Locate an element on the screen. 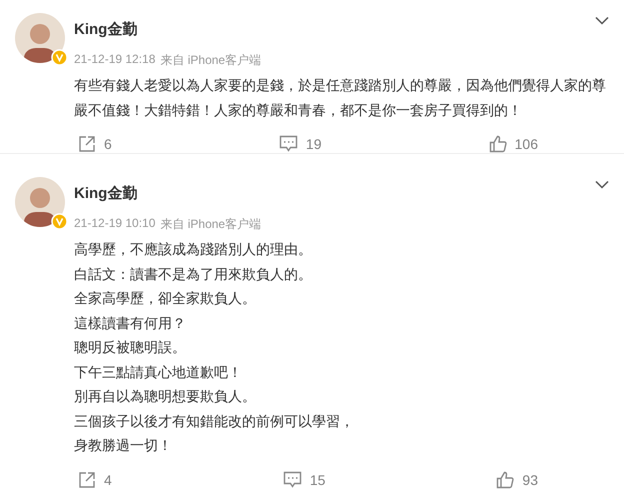 This screenshot has height=502, width=624. post-text: 高學歷，不應該成為踐踏別人的理由。 is located at coordinates (193, 249).